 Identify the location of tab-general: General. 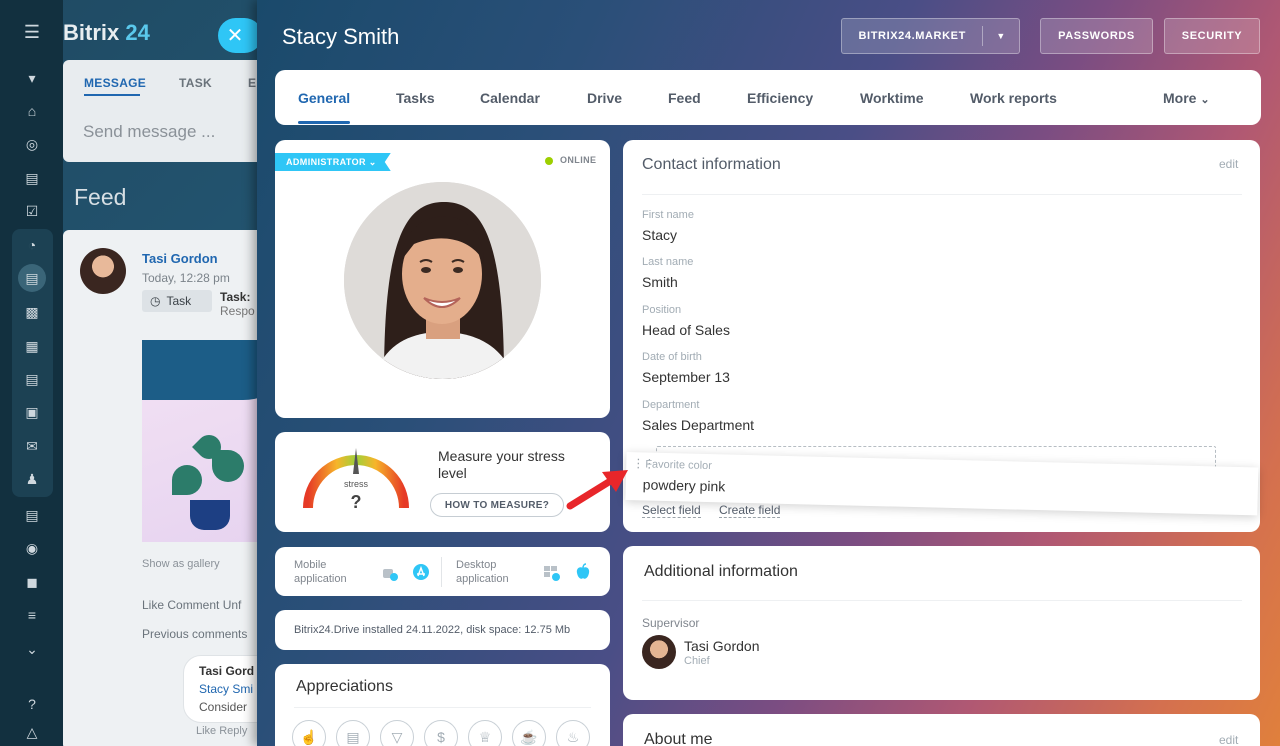
(324, 98).